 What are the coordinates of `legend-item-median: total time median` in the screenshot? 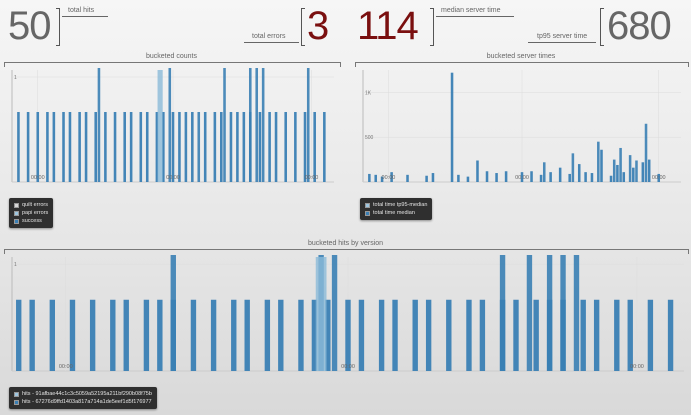 It's located at (396, 213).